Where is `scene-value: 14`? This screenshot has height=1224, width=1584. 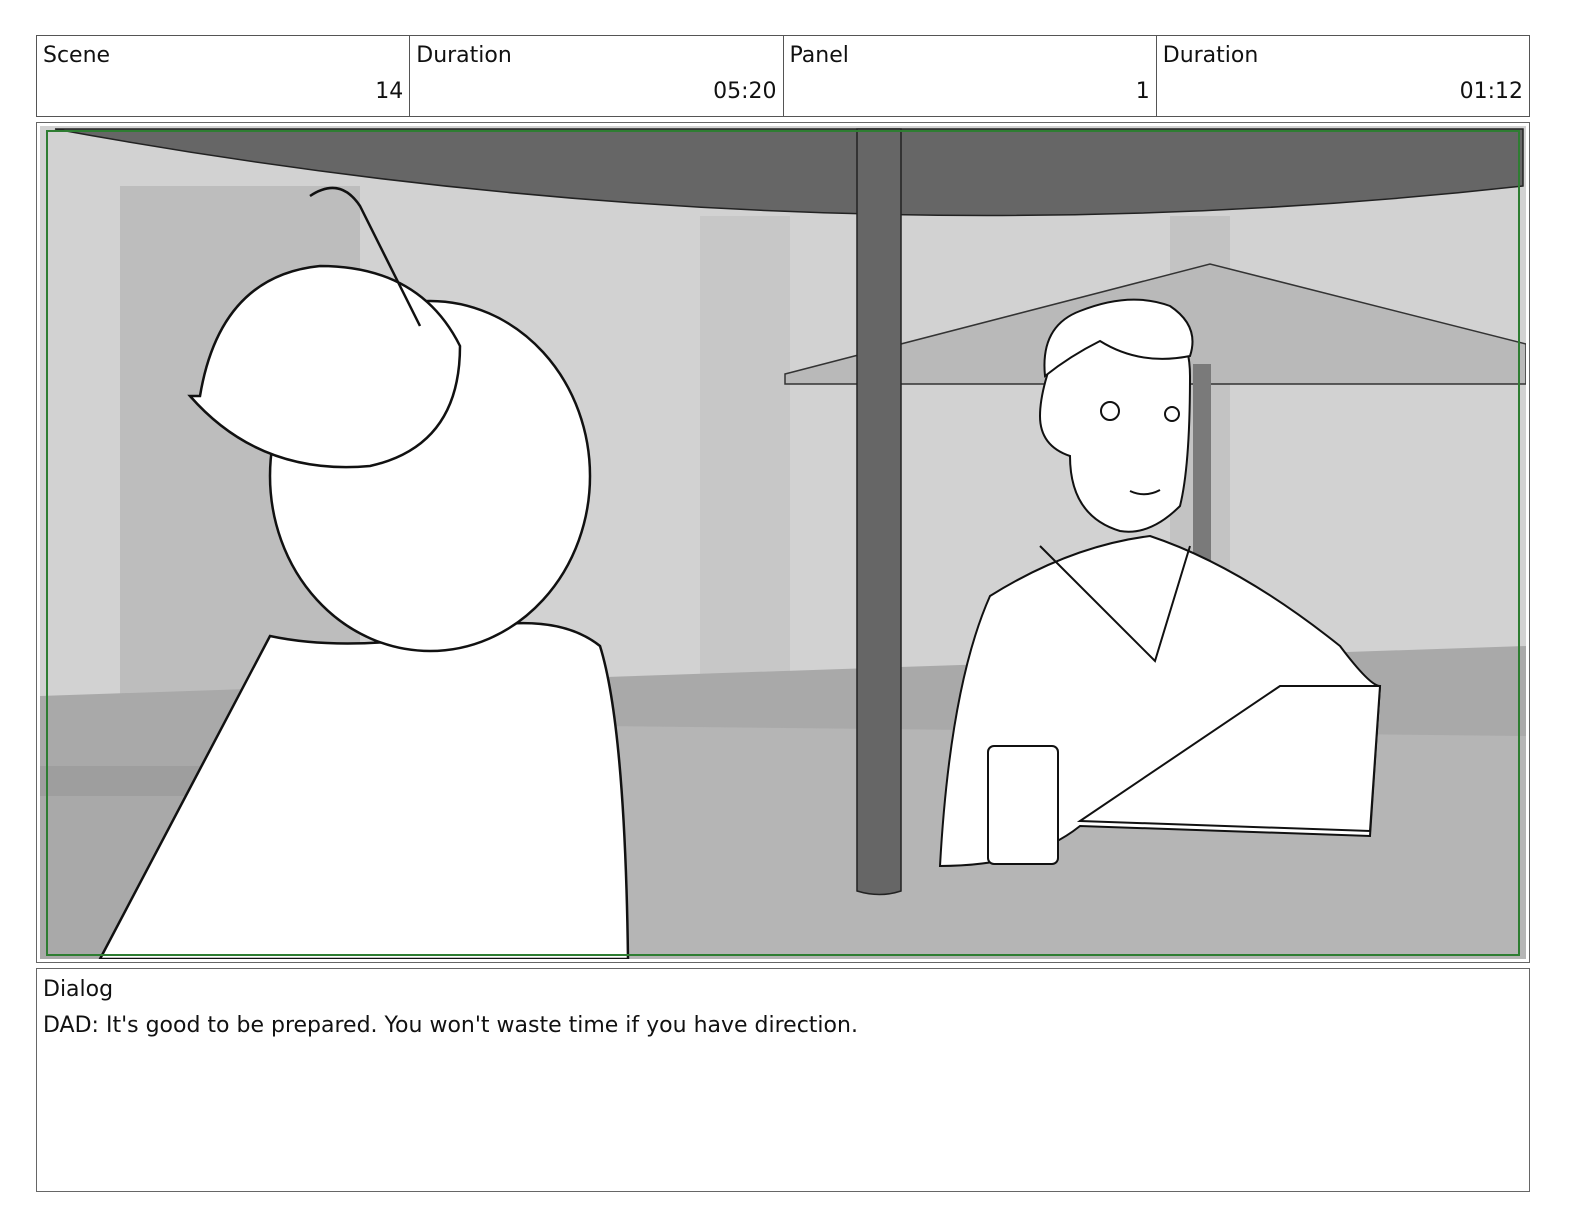 scene-value: 14 is located at coordinates (389, 91).